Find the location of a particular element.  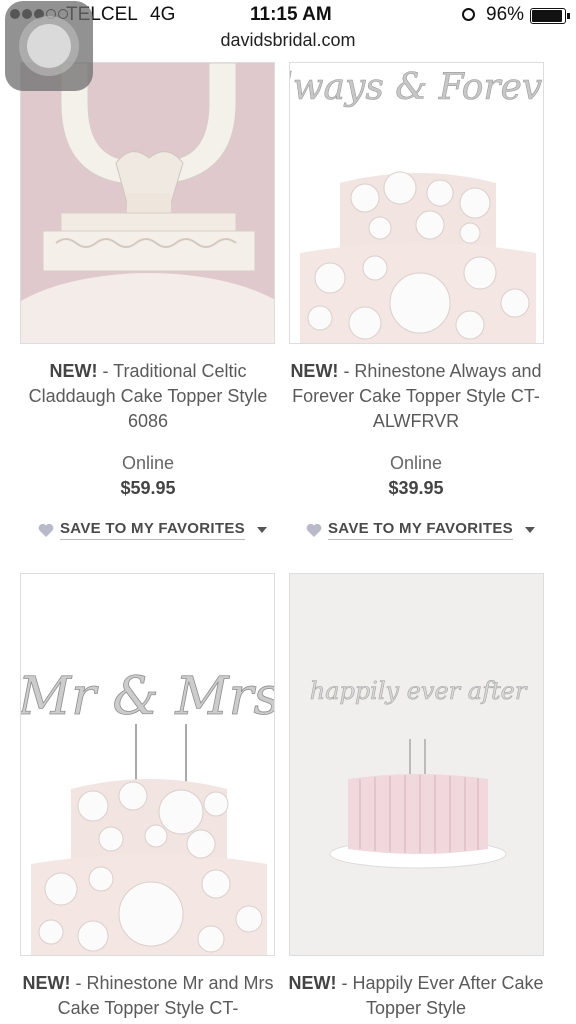

battery-percent: 96% is located at coordinates (505, 14).